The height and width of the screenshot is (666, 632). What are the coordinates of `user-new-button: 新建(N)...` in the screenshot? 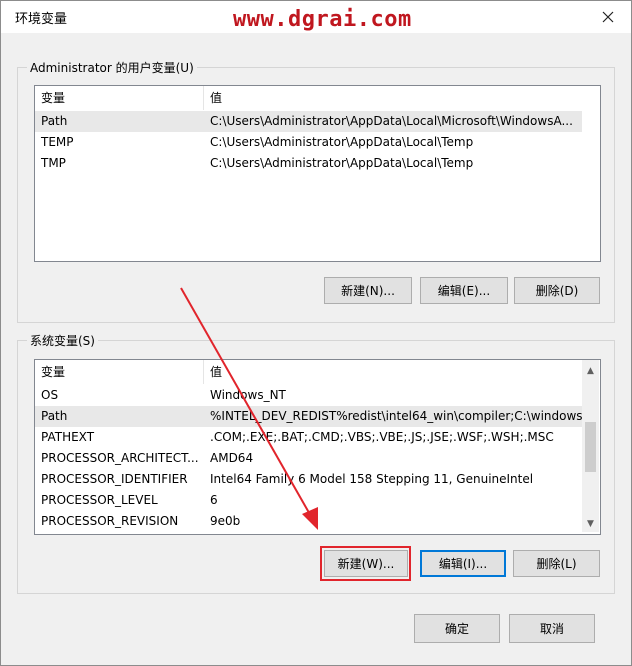 It's located at (368, 290).